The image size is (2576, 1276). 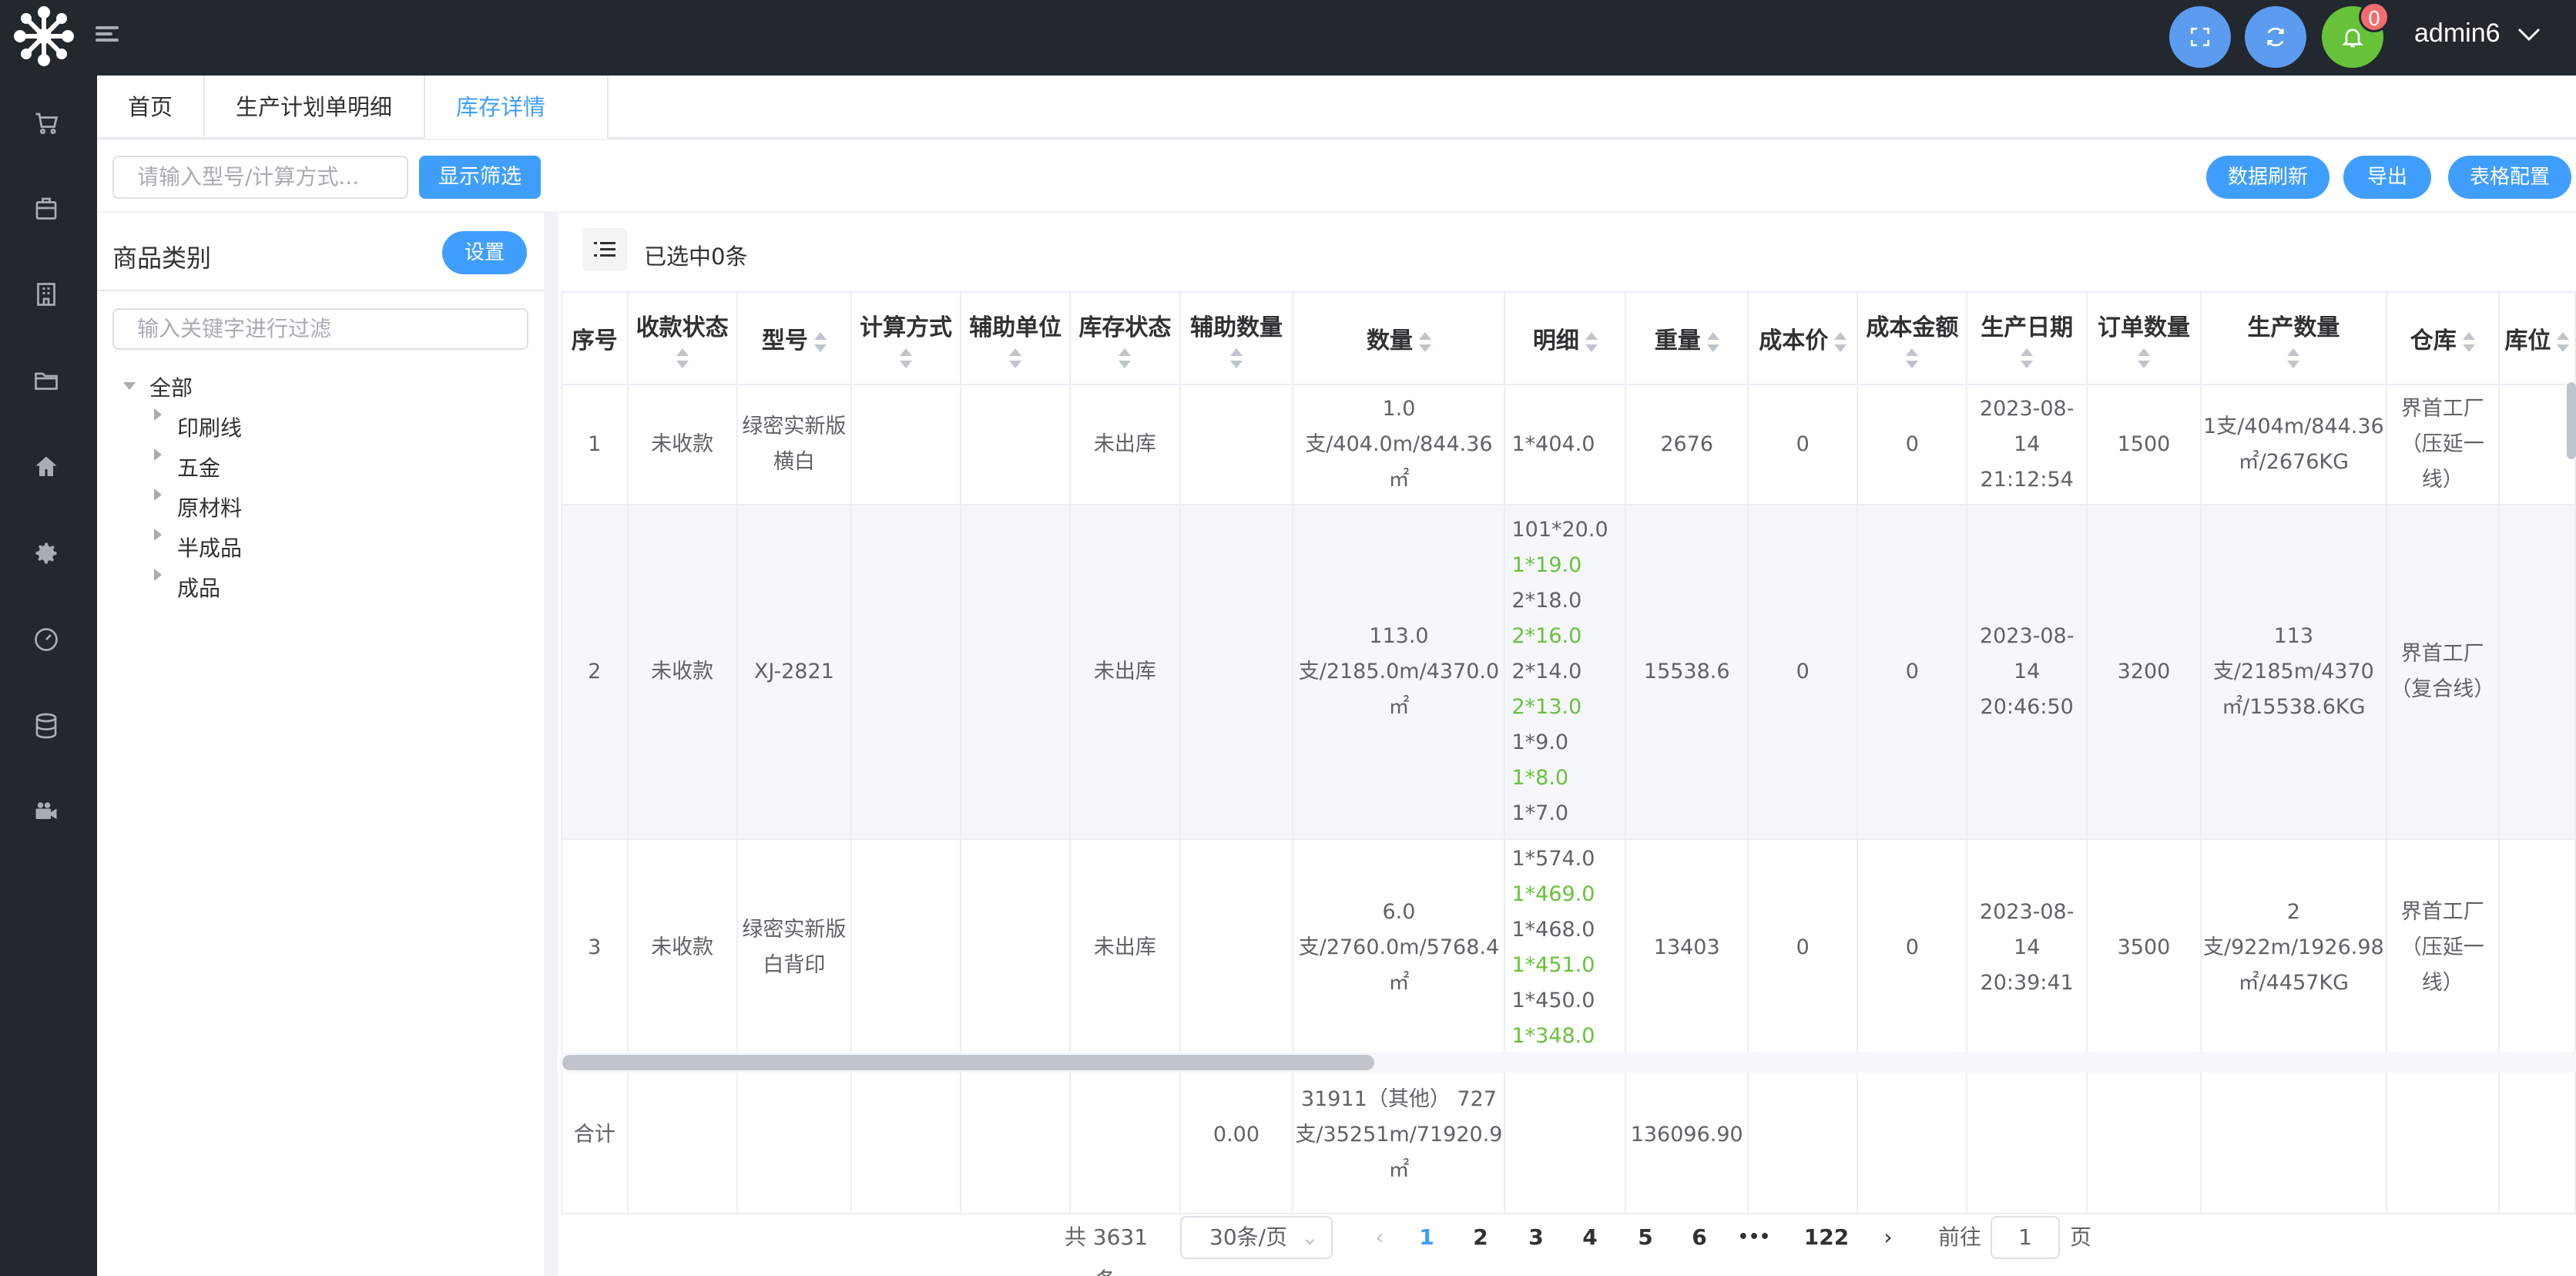 What do you see at coordinates (2387, 177) in the screenshot?
I see `export-button: 导出` at bounding box center [2387, 177].